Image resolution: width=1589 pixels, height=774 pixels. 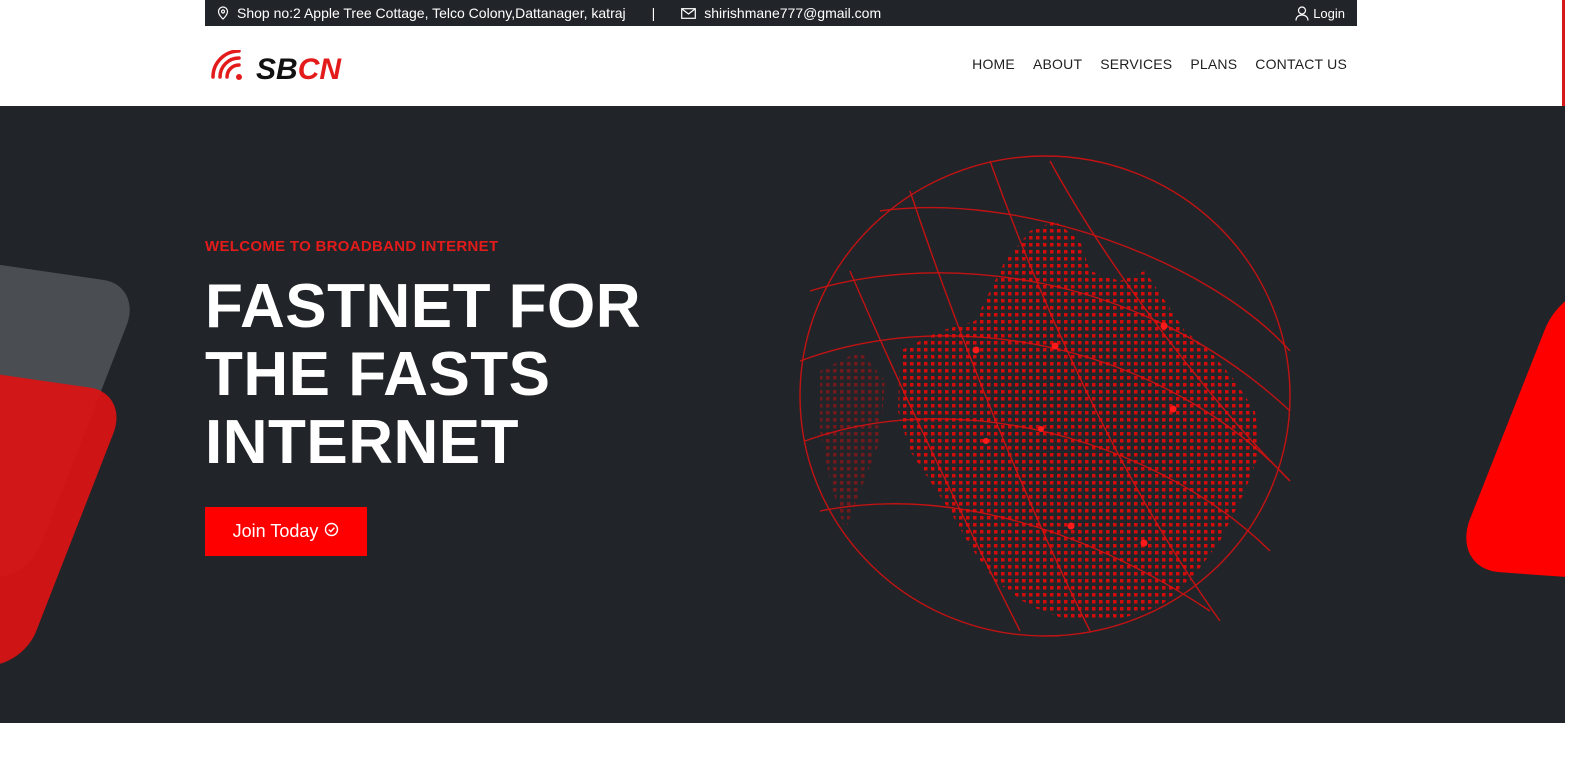 I want to click on nav-plans: PLANS, so click(x=1213, y=64).